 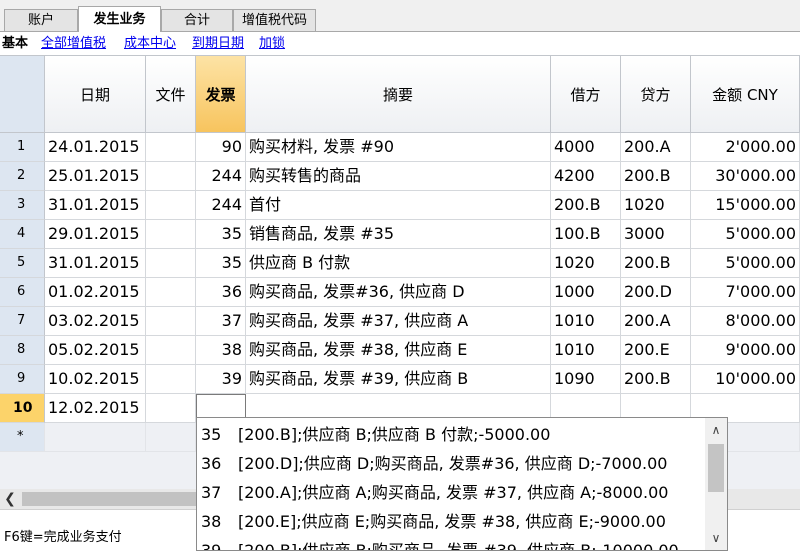 What do you see at coordinates (745, 292) in the screenshot?
I see `cell-amount: 7'000.00` at bounding box center [745, 292].